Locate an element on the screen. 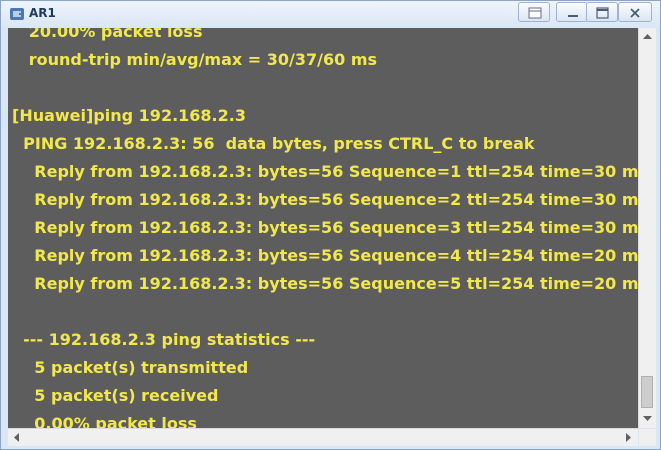 This screenshot has width=661, height=450. minimize-button is located at coordinates (572, 12).